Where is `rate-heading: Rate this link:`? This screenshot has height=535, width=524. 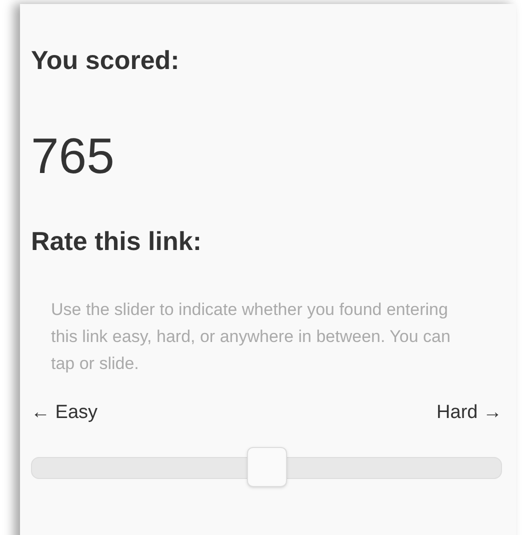 rate-heading: Rate this link: is located at coordinates (116, 241).